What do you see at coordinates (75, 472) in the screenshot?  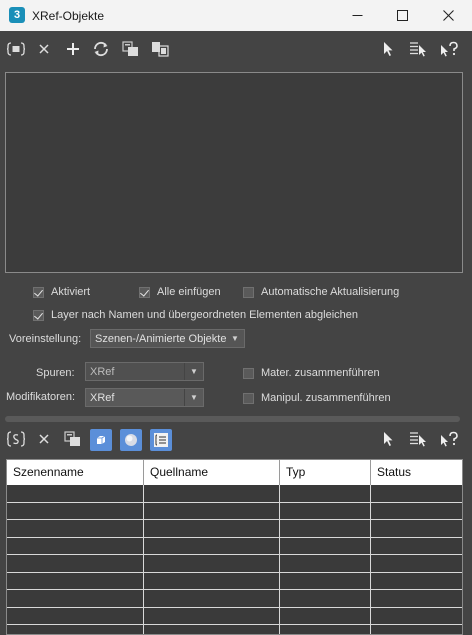 I see `column-header-szenenname: Szenenname` at bounding box center [75, 472].